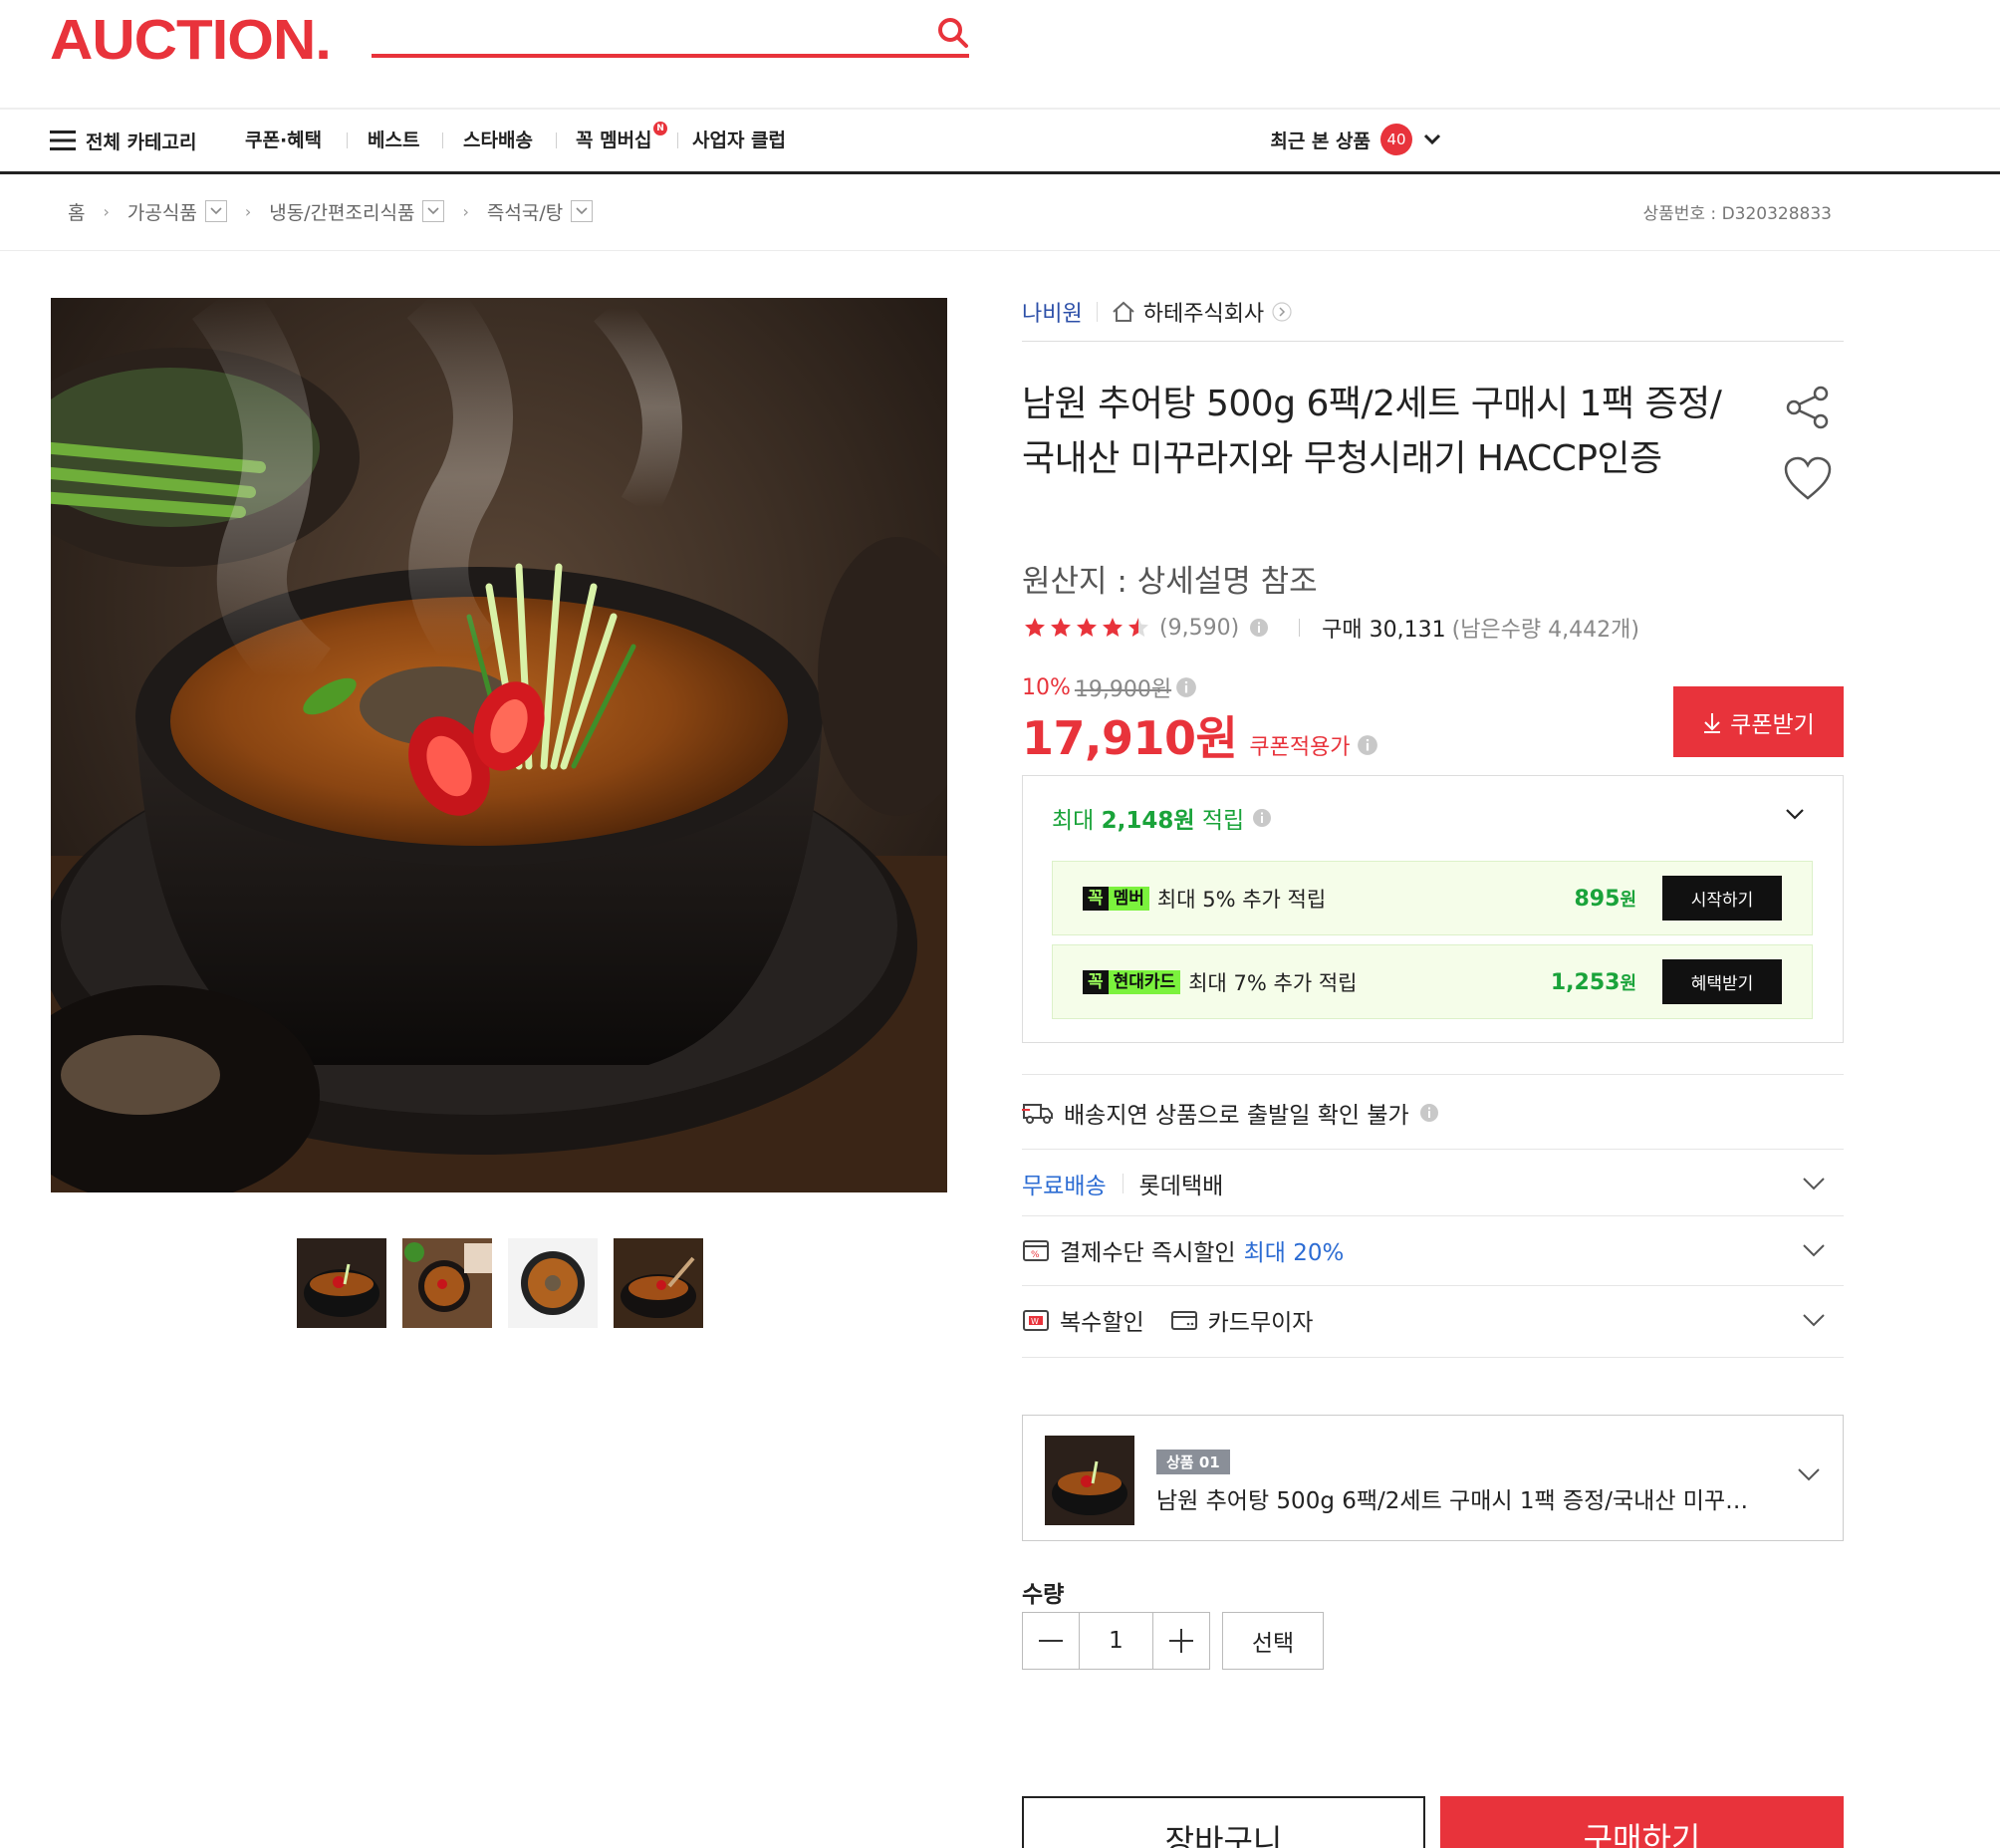  Describe the element at coordinates (1273, 1641) in the screenshot. I see `select-button: 선택` at that location.